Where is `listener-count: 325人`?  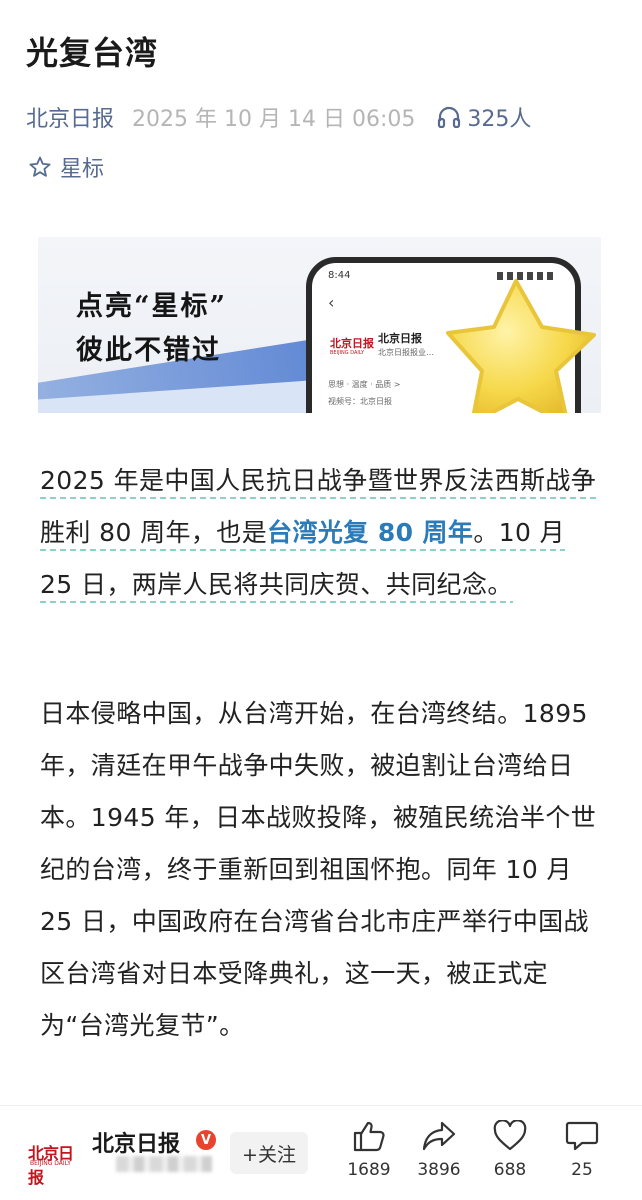 listener-count: 325人 is located at coordinates (499, 119).